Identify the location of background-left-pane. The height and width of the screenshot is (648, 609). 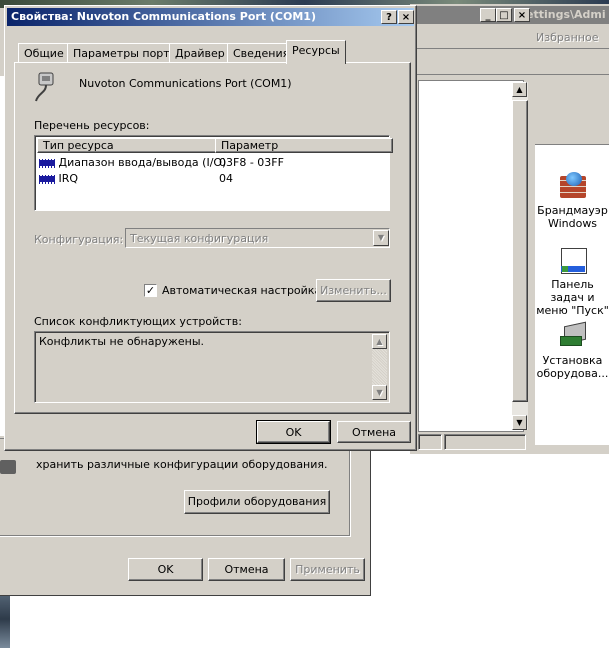
(471, 256).